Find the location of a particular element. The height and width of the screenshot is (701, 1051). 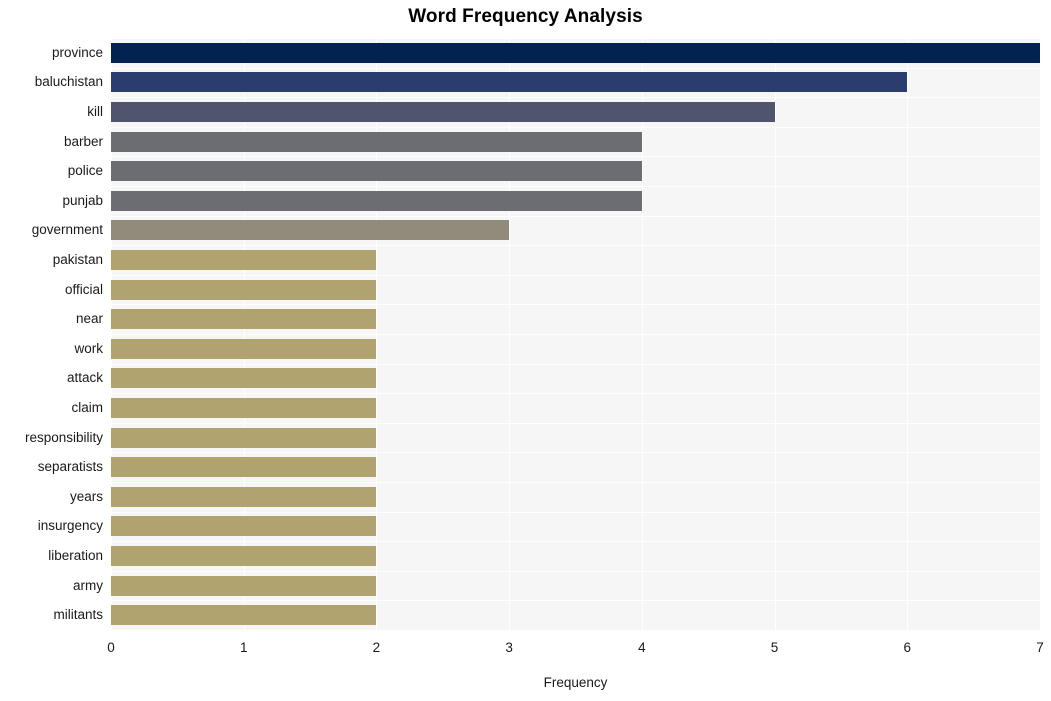

y-axis-tick-label: separatists is located at coordinates (70, 467).